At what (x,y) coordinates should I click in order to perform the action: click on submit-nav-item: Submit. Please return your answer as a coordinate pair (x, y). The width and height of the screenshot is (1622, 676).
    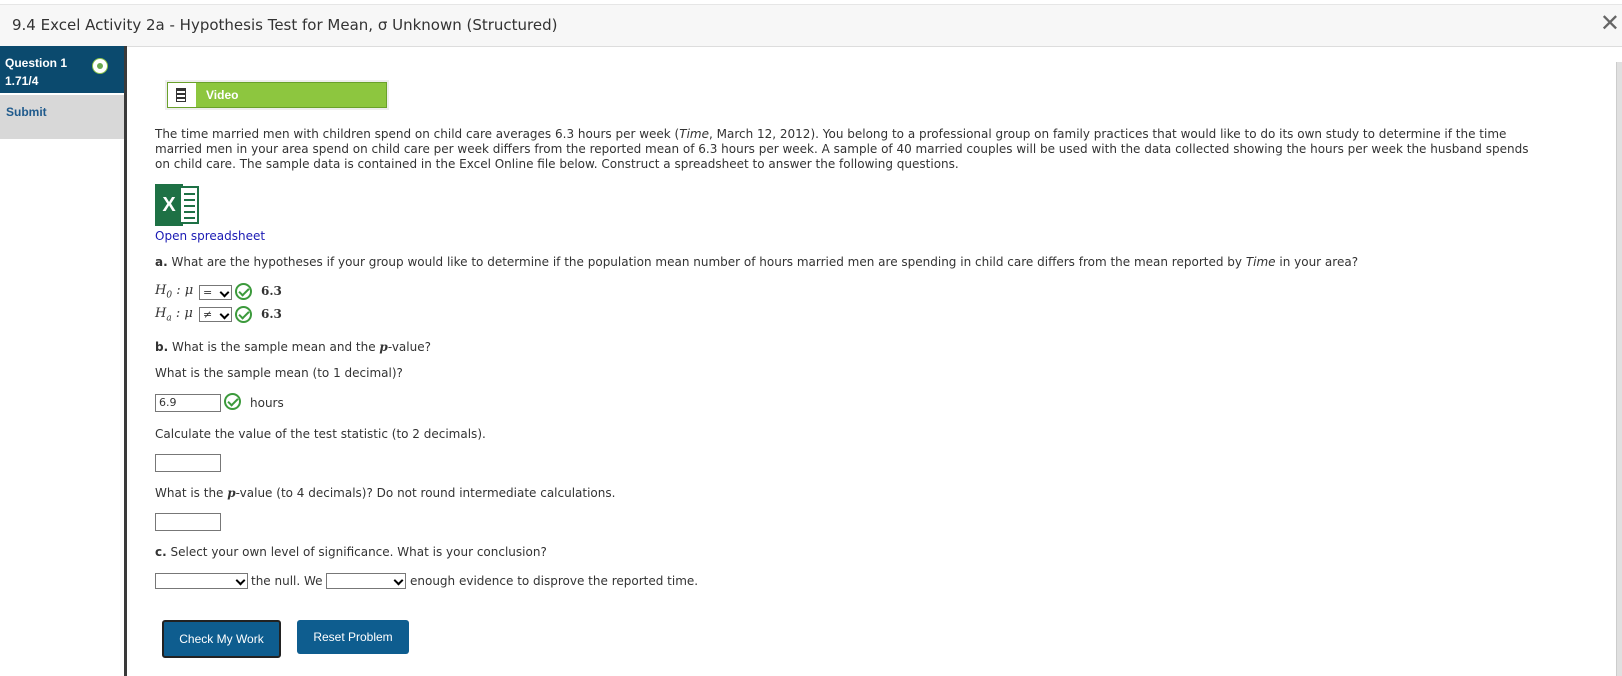
    Looking at the image, I should click on (62, 117).